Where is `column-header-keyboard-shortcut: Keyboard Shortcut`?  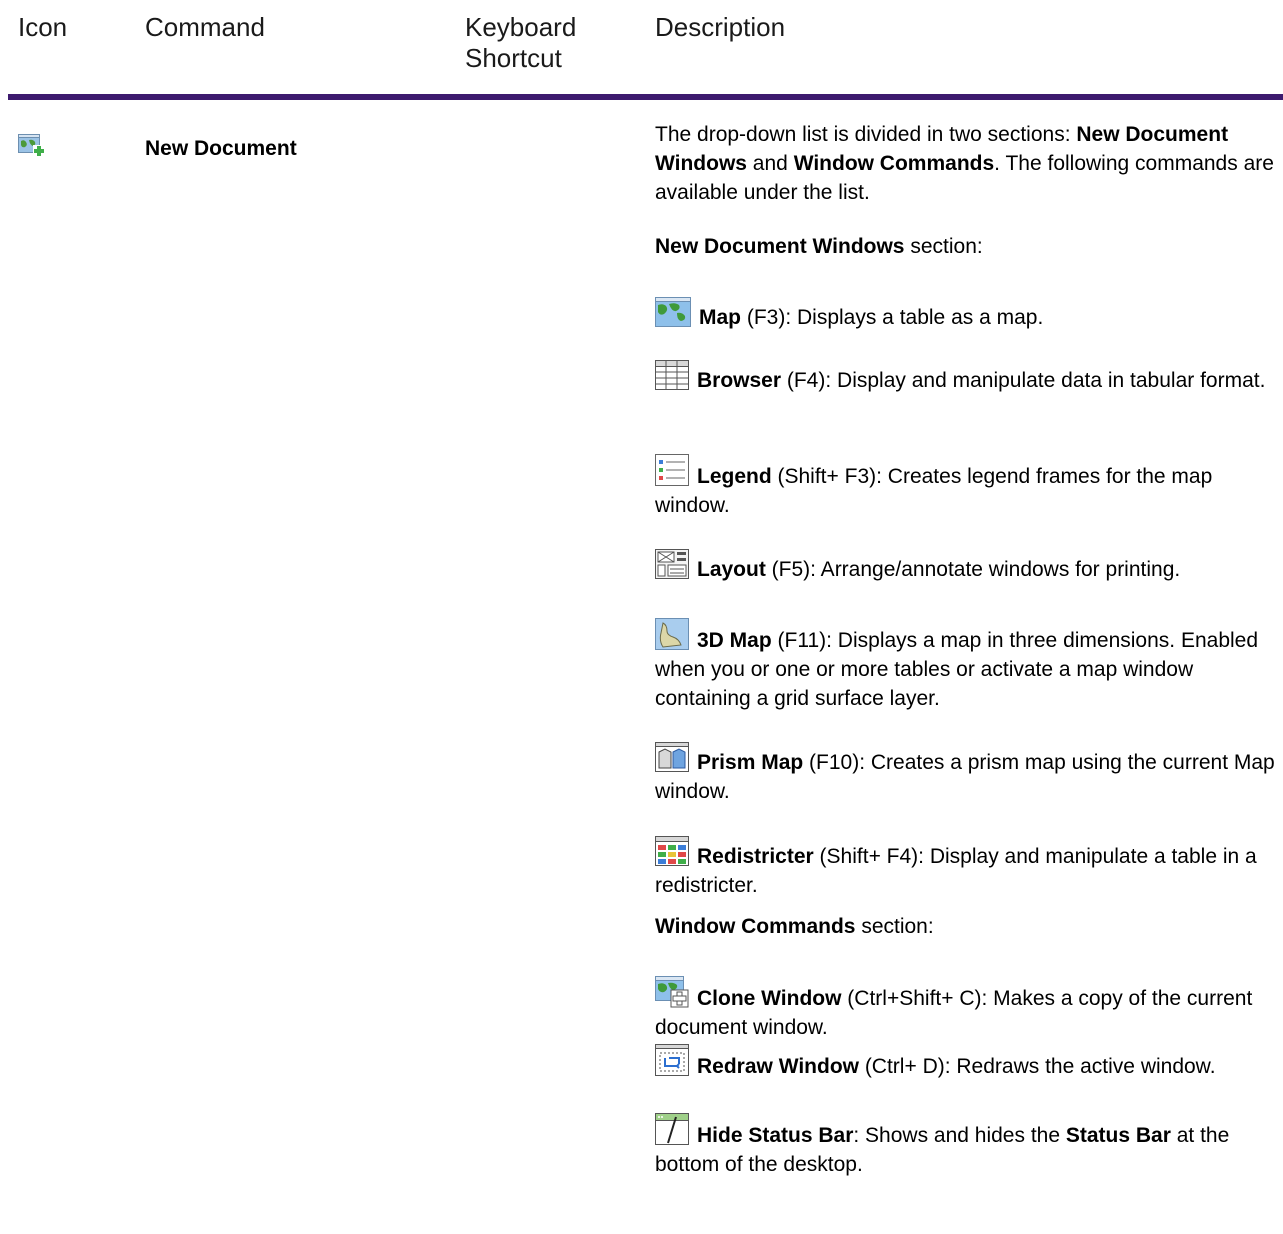 column-header-keyboard-shortcut: Keyboard Shortcut is located at coordinates (520, 43).